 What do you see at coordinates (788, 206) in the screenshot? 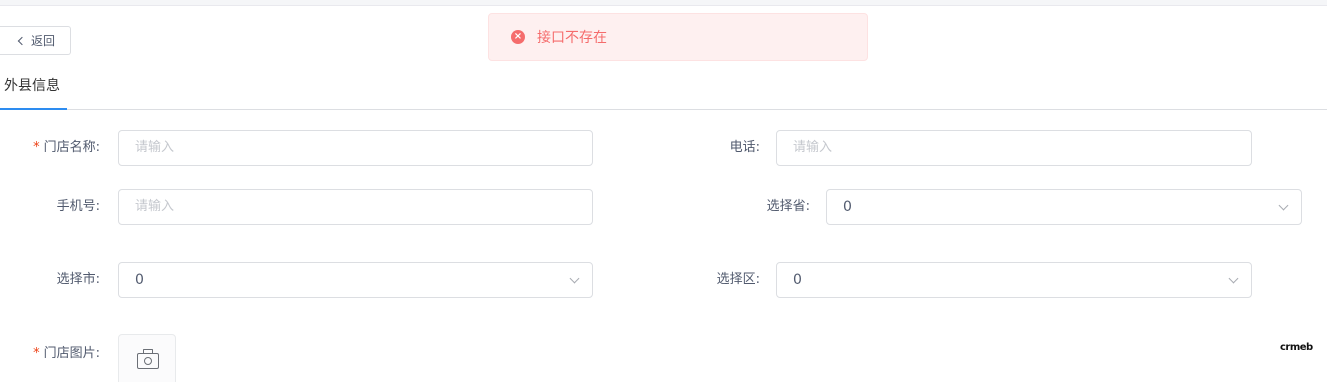
I see `province-label: 选择省:` at bounding box center [788, 206].